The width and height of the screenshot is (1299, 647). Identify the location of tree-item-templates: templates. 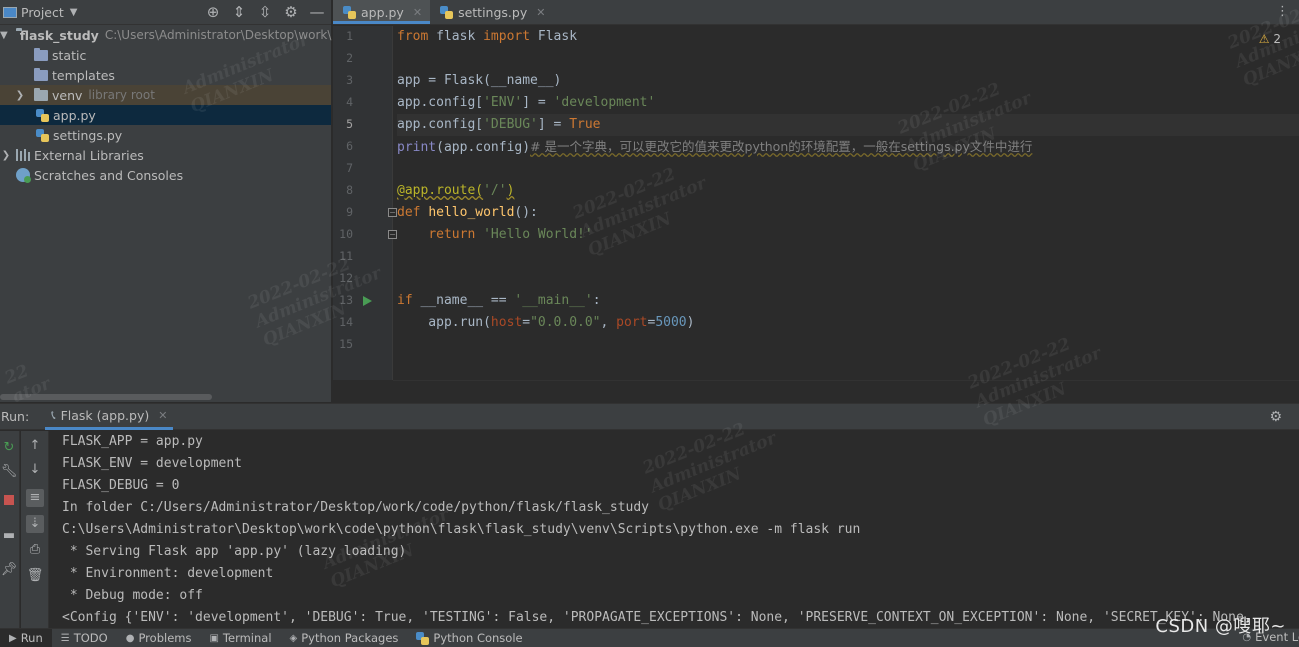
(165, 75).